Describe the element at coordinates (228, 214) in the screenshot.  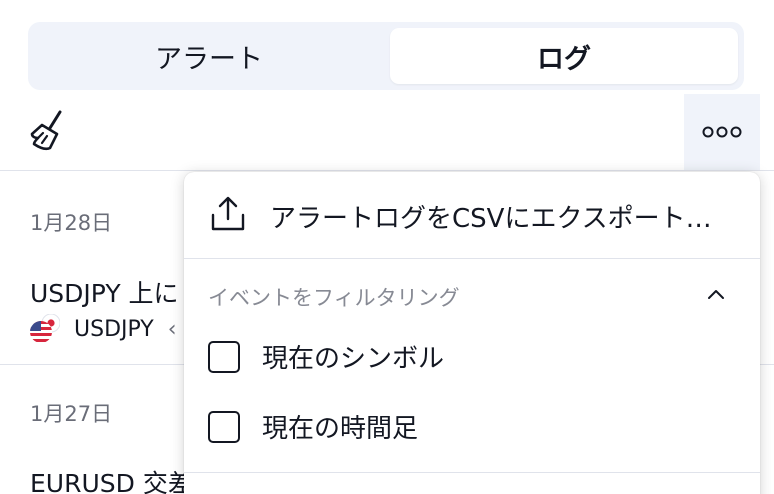
I see `upload-icon` at that location.